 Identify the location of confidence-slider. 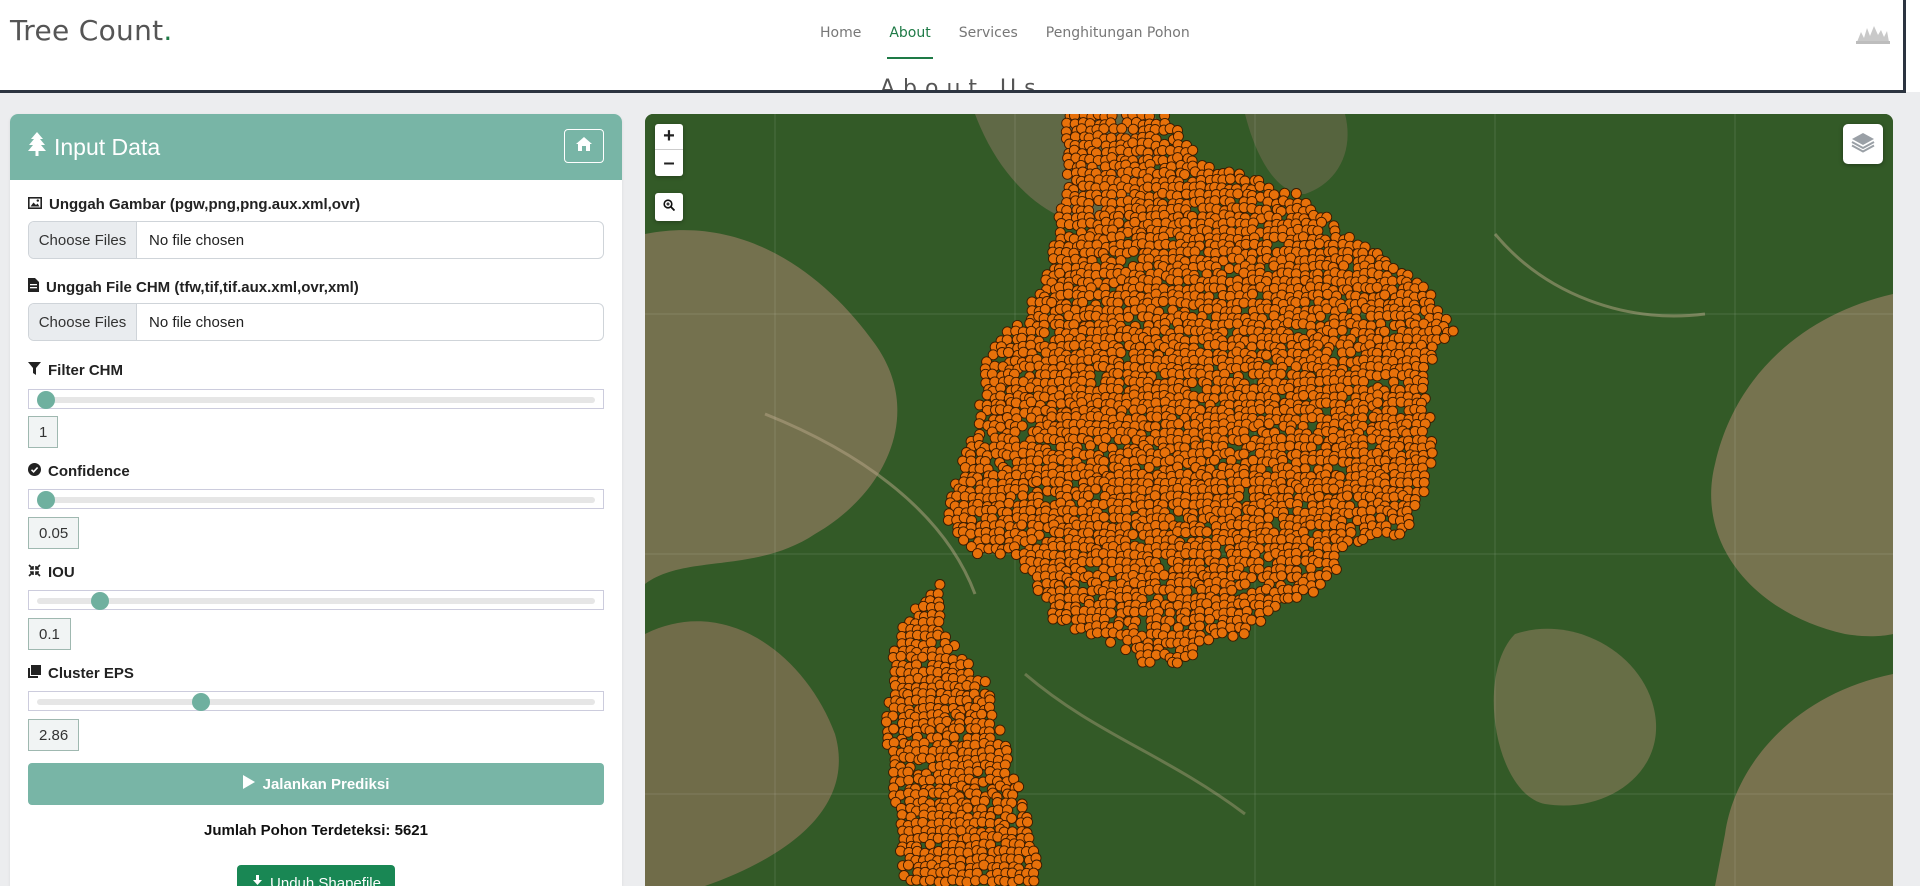
(316, 499).